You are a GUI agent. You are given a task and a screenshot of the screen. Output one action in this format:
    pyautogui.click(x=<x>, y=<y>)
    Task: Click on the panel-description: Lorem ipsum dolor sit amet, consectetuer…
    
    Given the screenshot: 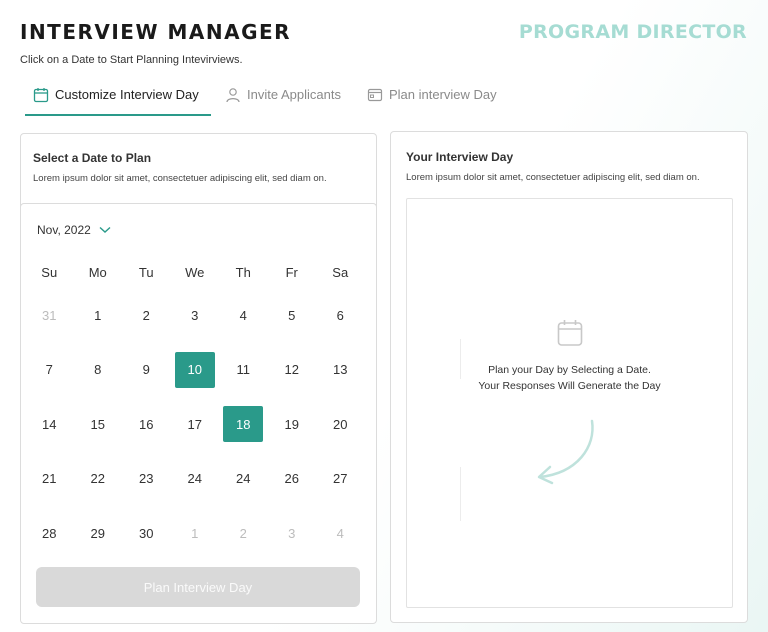 What is the action you would take?
    pyautogui.click(x=180, y=178)
    